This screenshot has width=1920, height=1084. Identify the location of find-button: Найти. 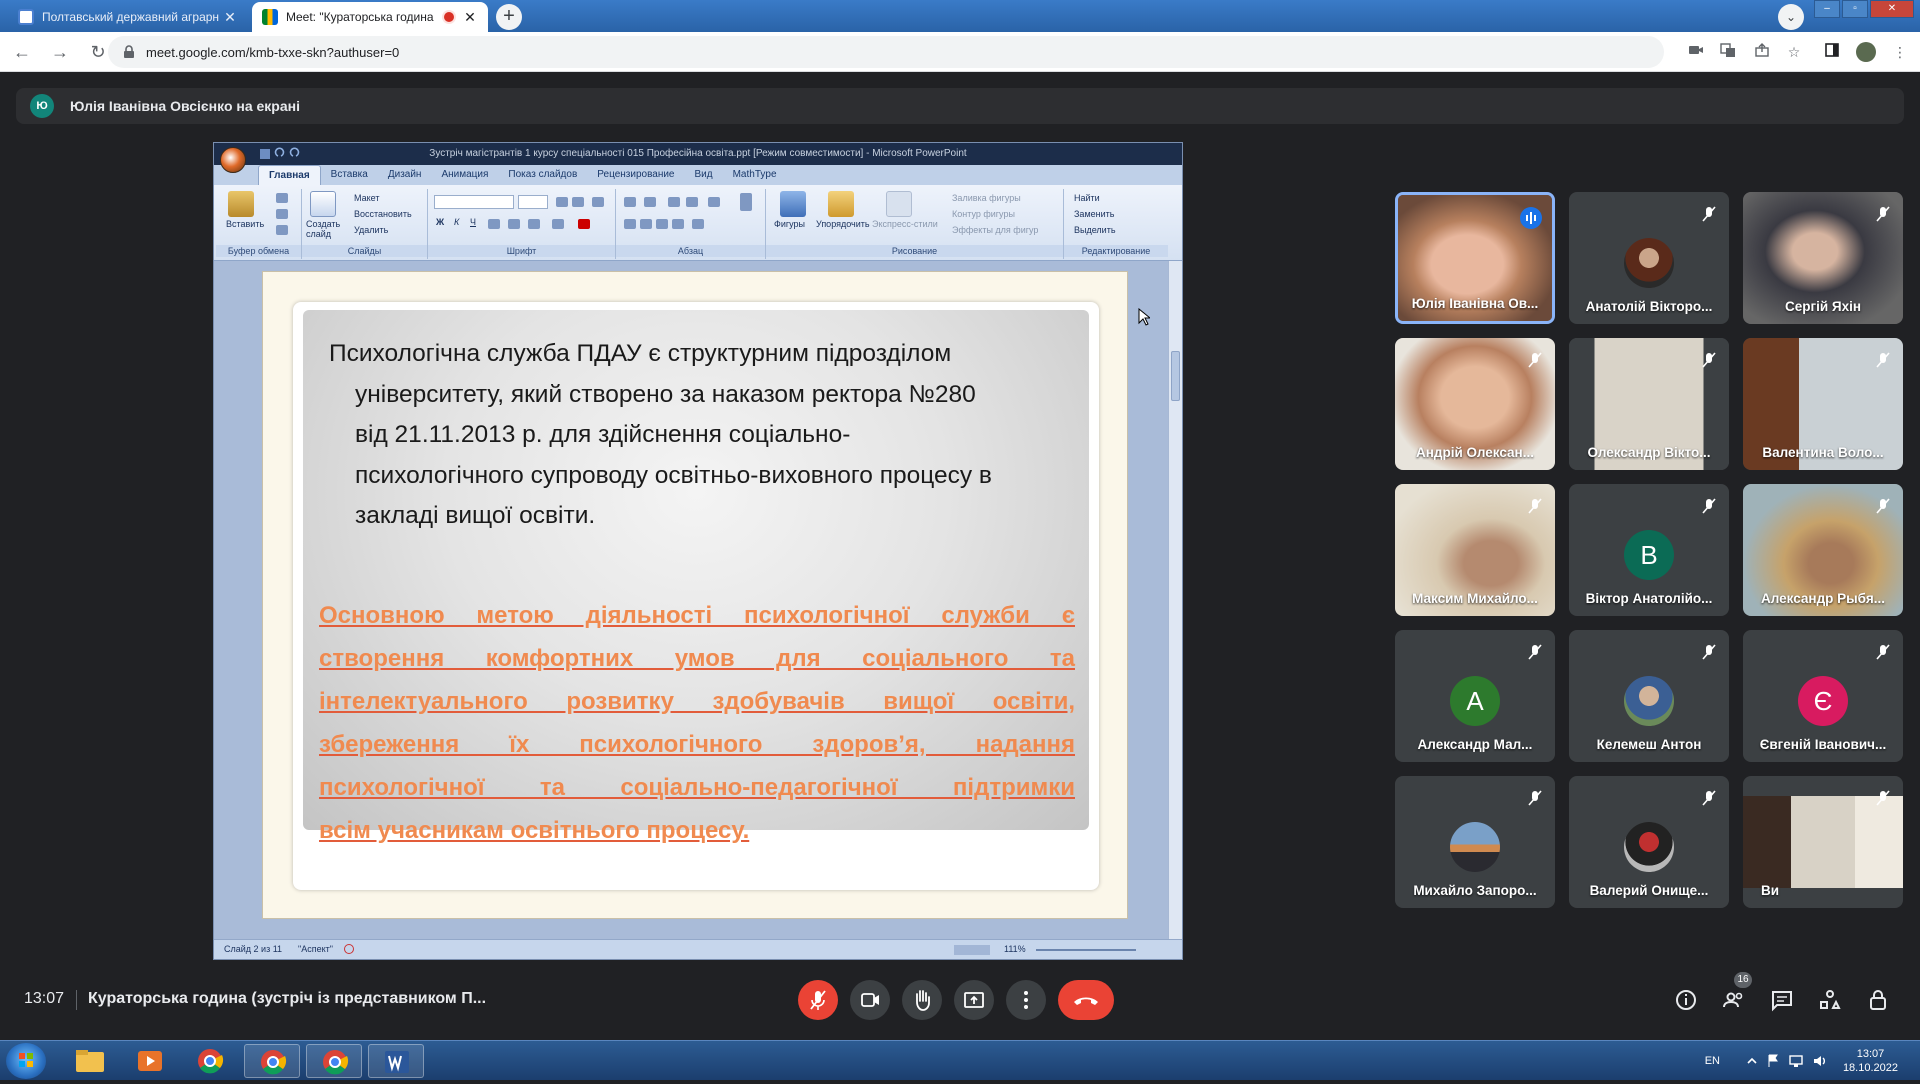
(1087, 198).